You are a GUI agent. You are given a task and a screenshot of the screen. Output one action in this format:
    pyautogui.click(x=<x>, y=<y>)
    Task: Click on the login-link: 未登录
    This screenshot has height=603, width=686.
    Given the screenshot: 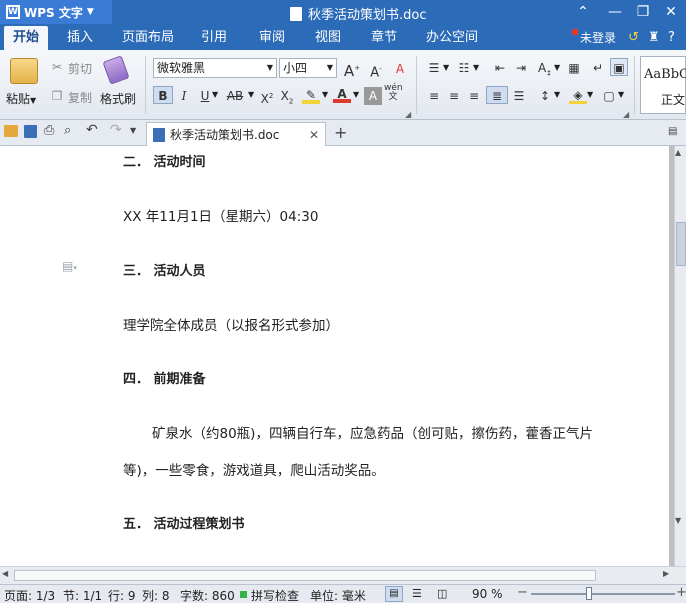 What is the action you would take?
    pyautogui.click(x=594, y=38)
    